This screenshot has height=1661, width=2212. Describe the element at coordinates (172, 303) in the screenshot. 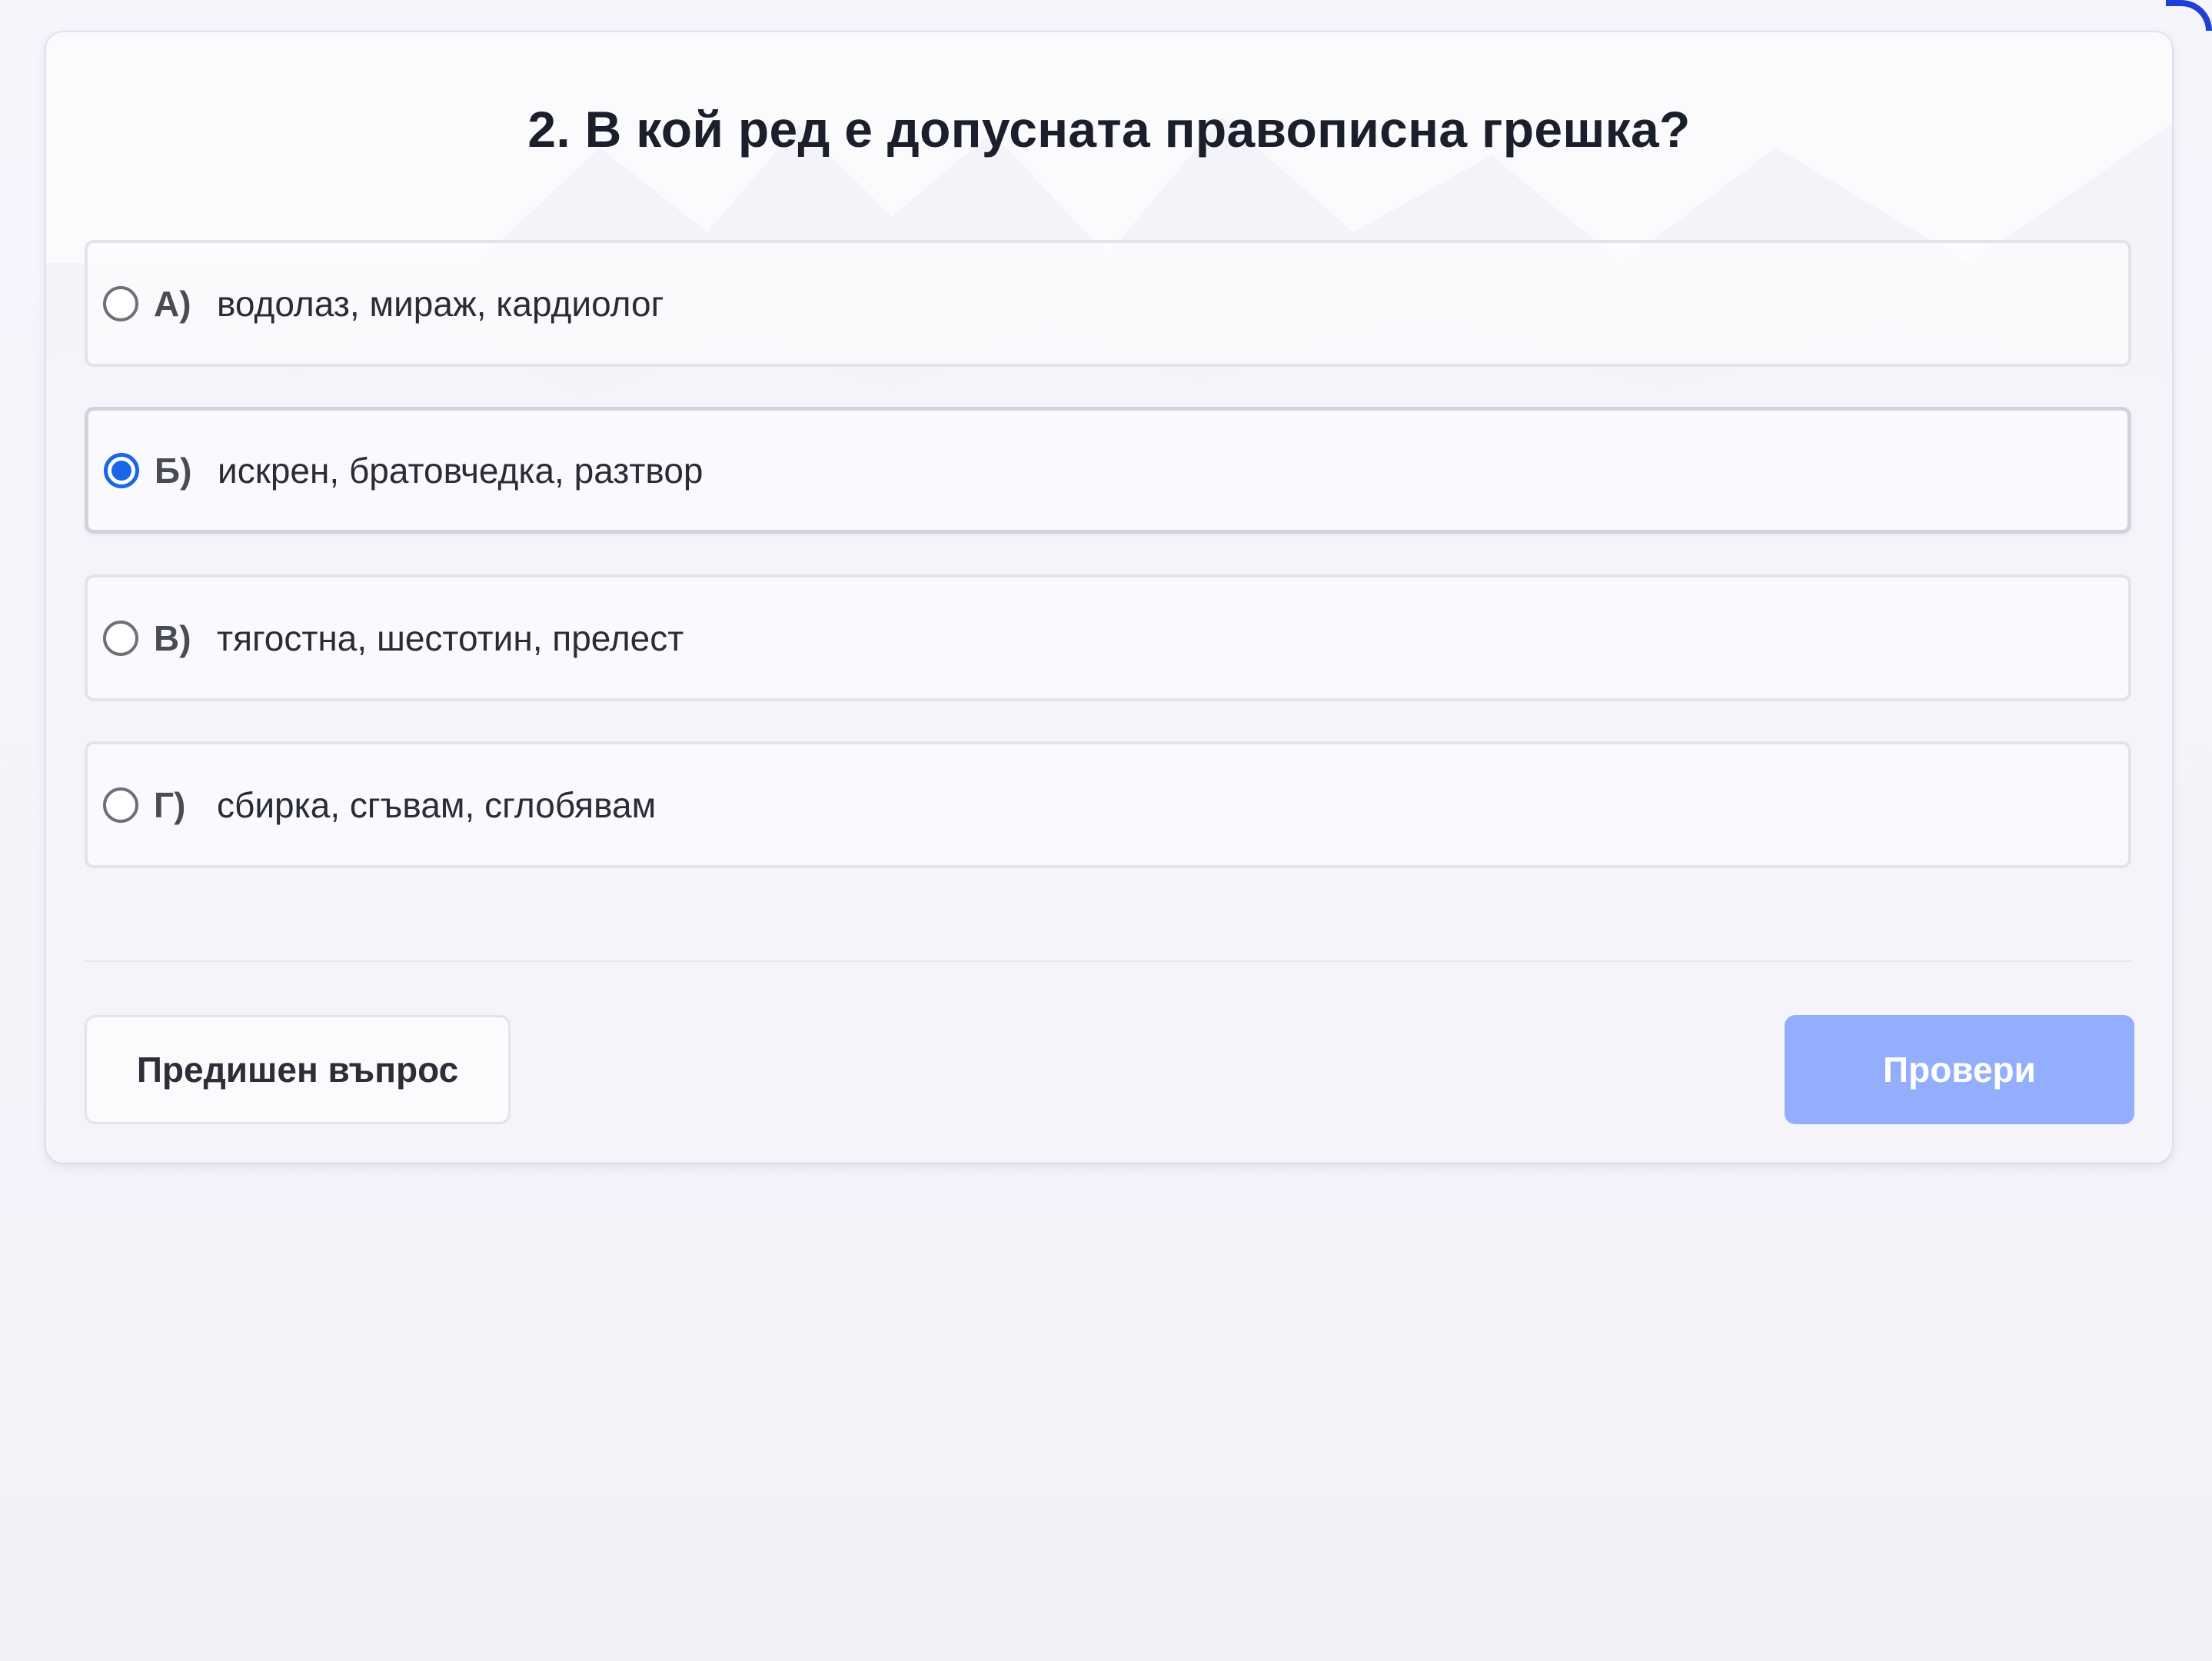

I see `option-letter: А)` at that location.